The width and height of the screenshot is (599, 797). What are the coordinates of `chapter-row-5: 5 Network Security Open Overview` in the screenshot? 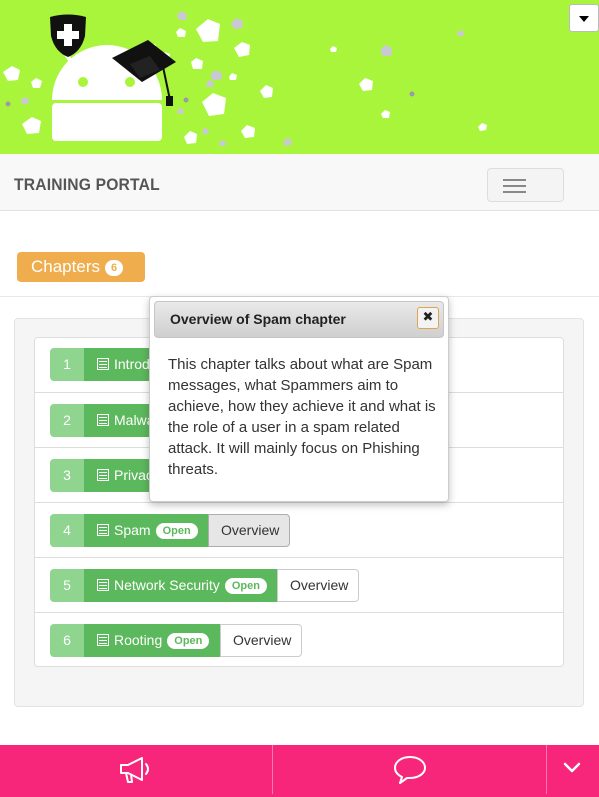 It's located at (299, 584).